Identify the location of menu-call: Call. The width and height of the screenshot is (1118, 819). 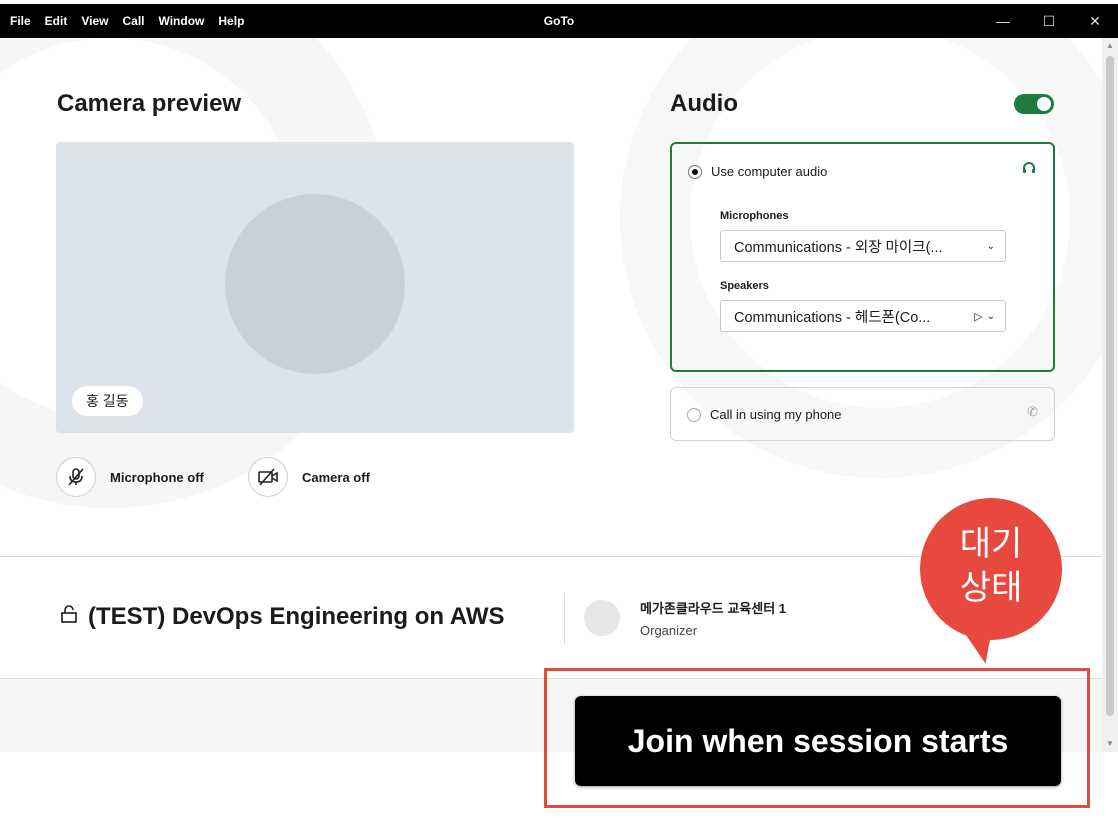
(133, 21).